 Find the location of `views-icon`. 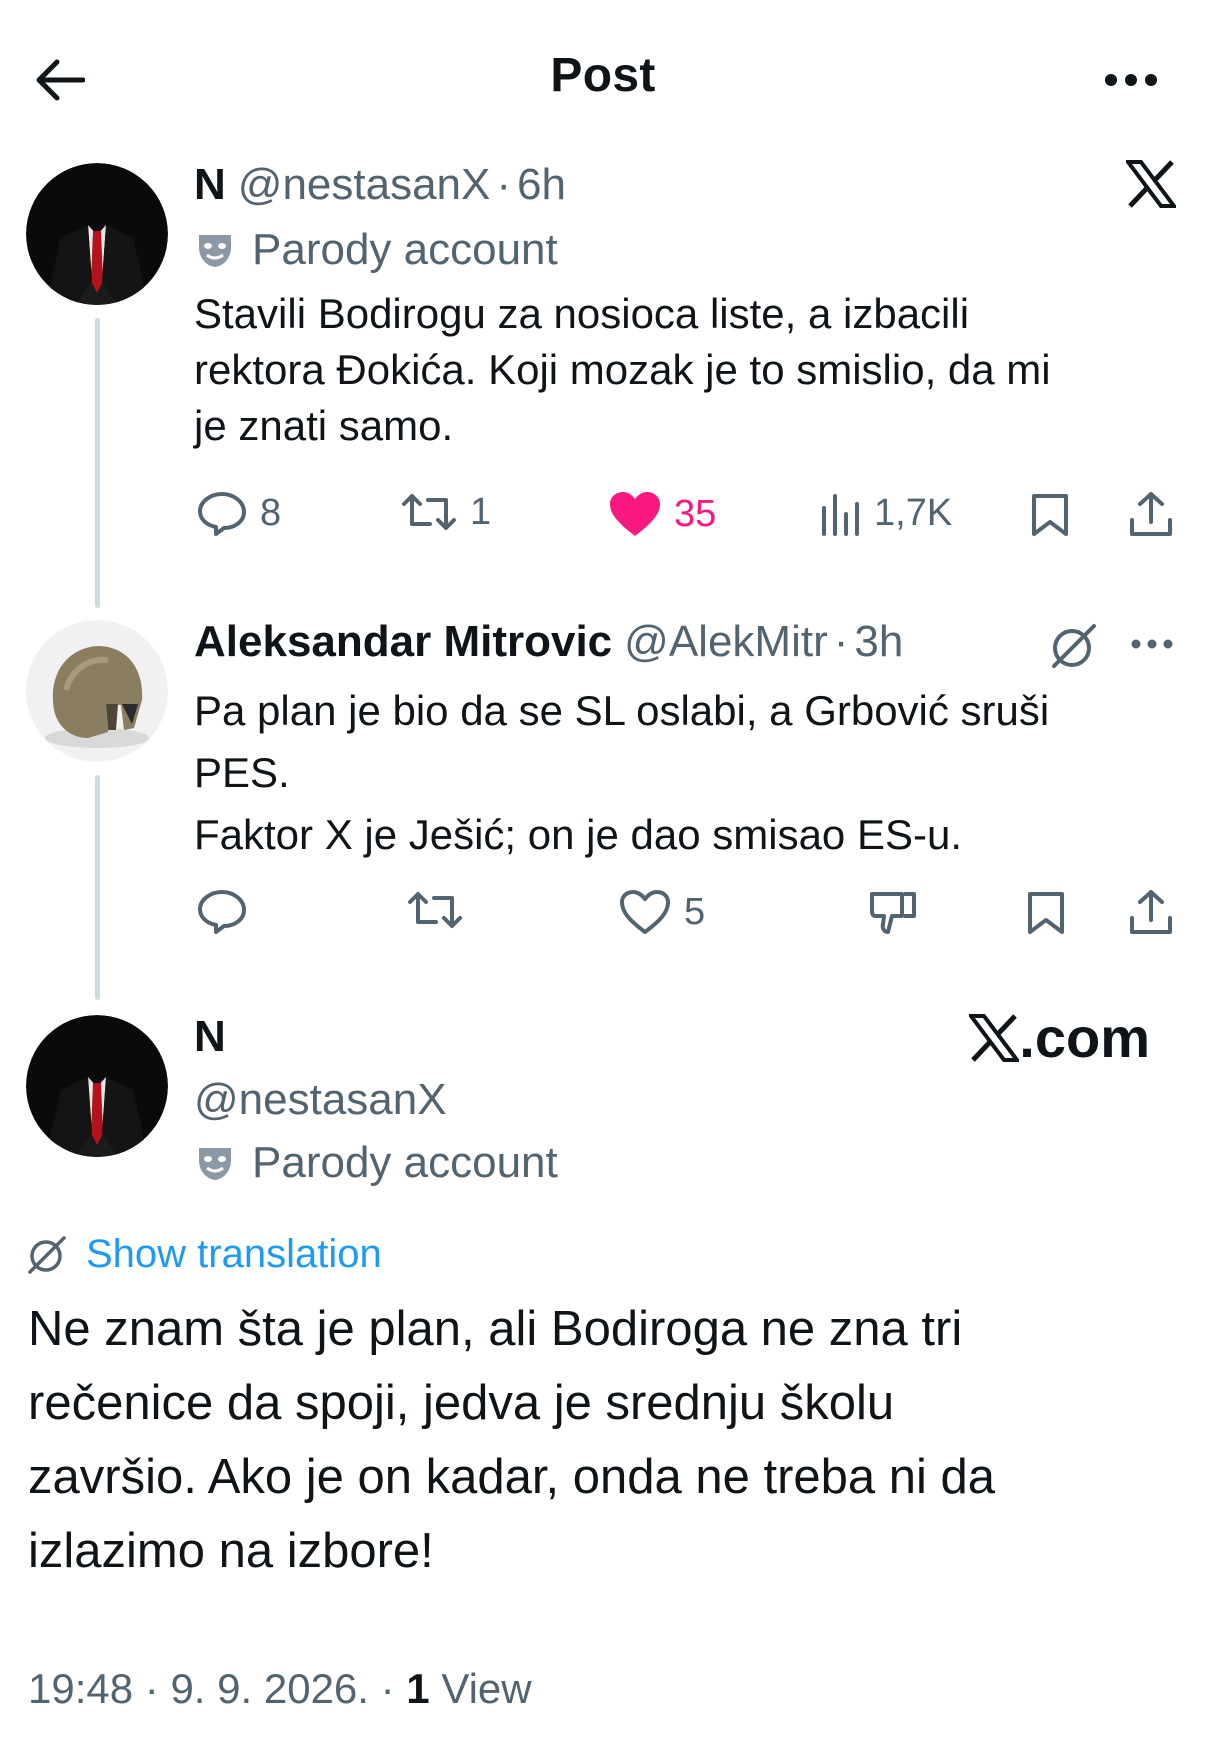

views-icon is located at coordinates (840, 515).